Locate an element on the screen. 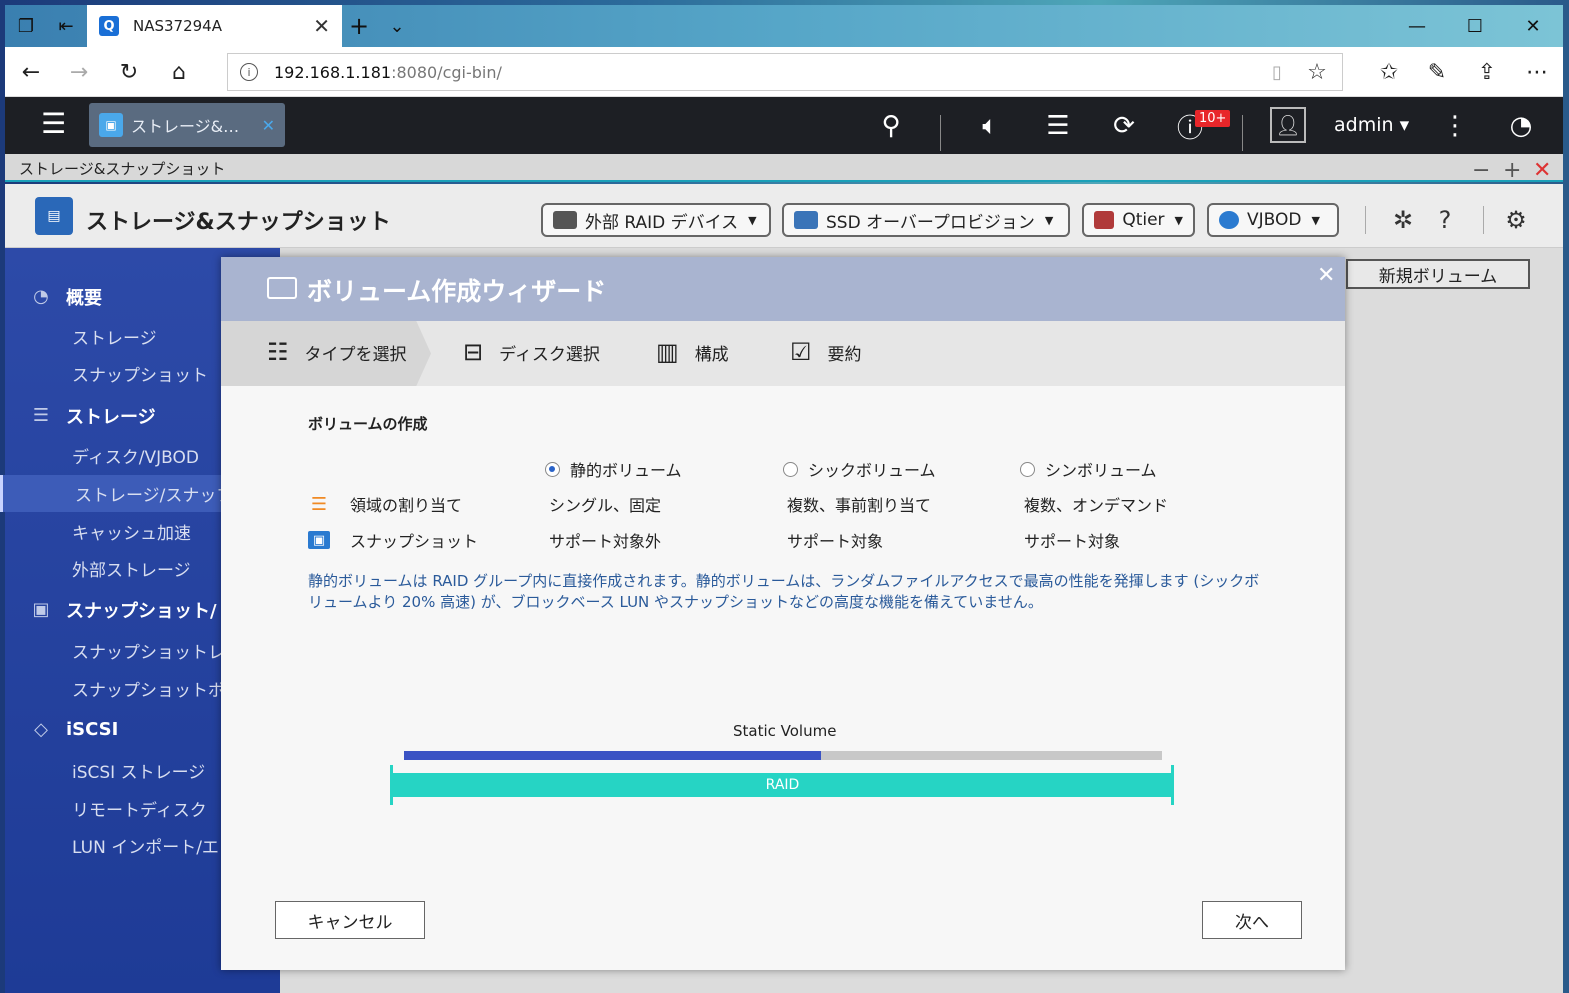 The height and width of the screenshot is (993, 1569). disk-drive-icon is located at coordinates (282, 288).